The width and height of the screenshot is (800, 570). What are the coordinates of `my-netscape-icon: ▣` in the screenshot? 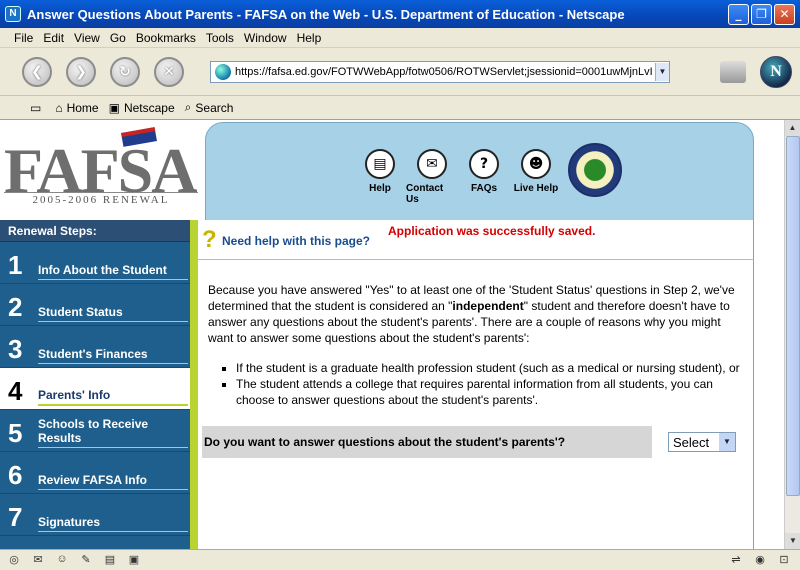 It's located at (114, 107).